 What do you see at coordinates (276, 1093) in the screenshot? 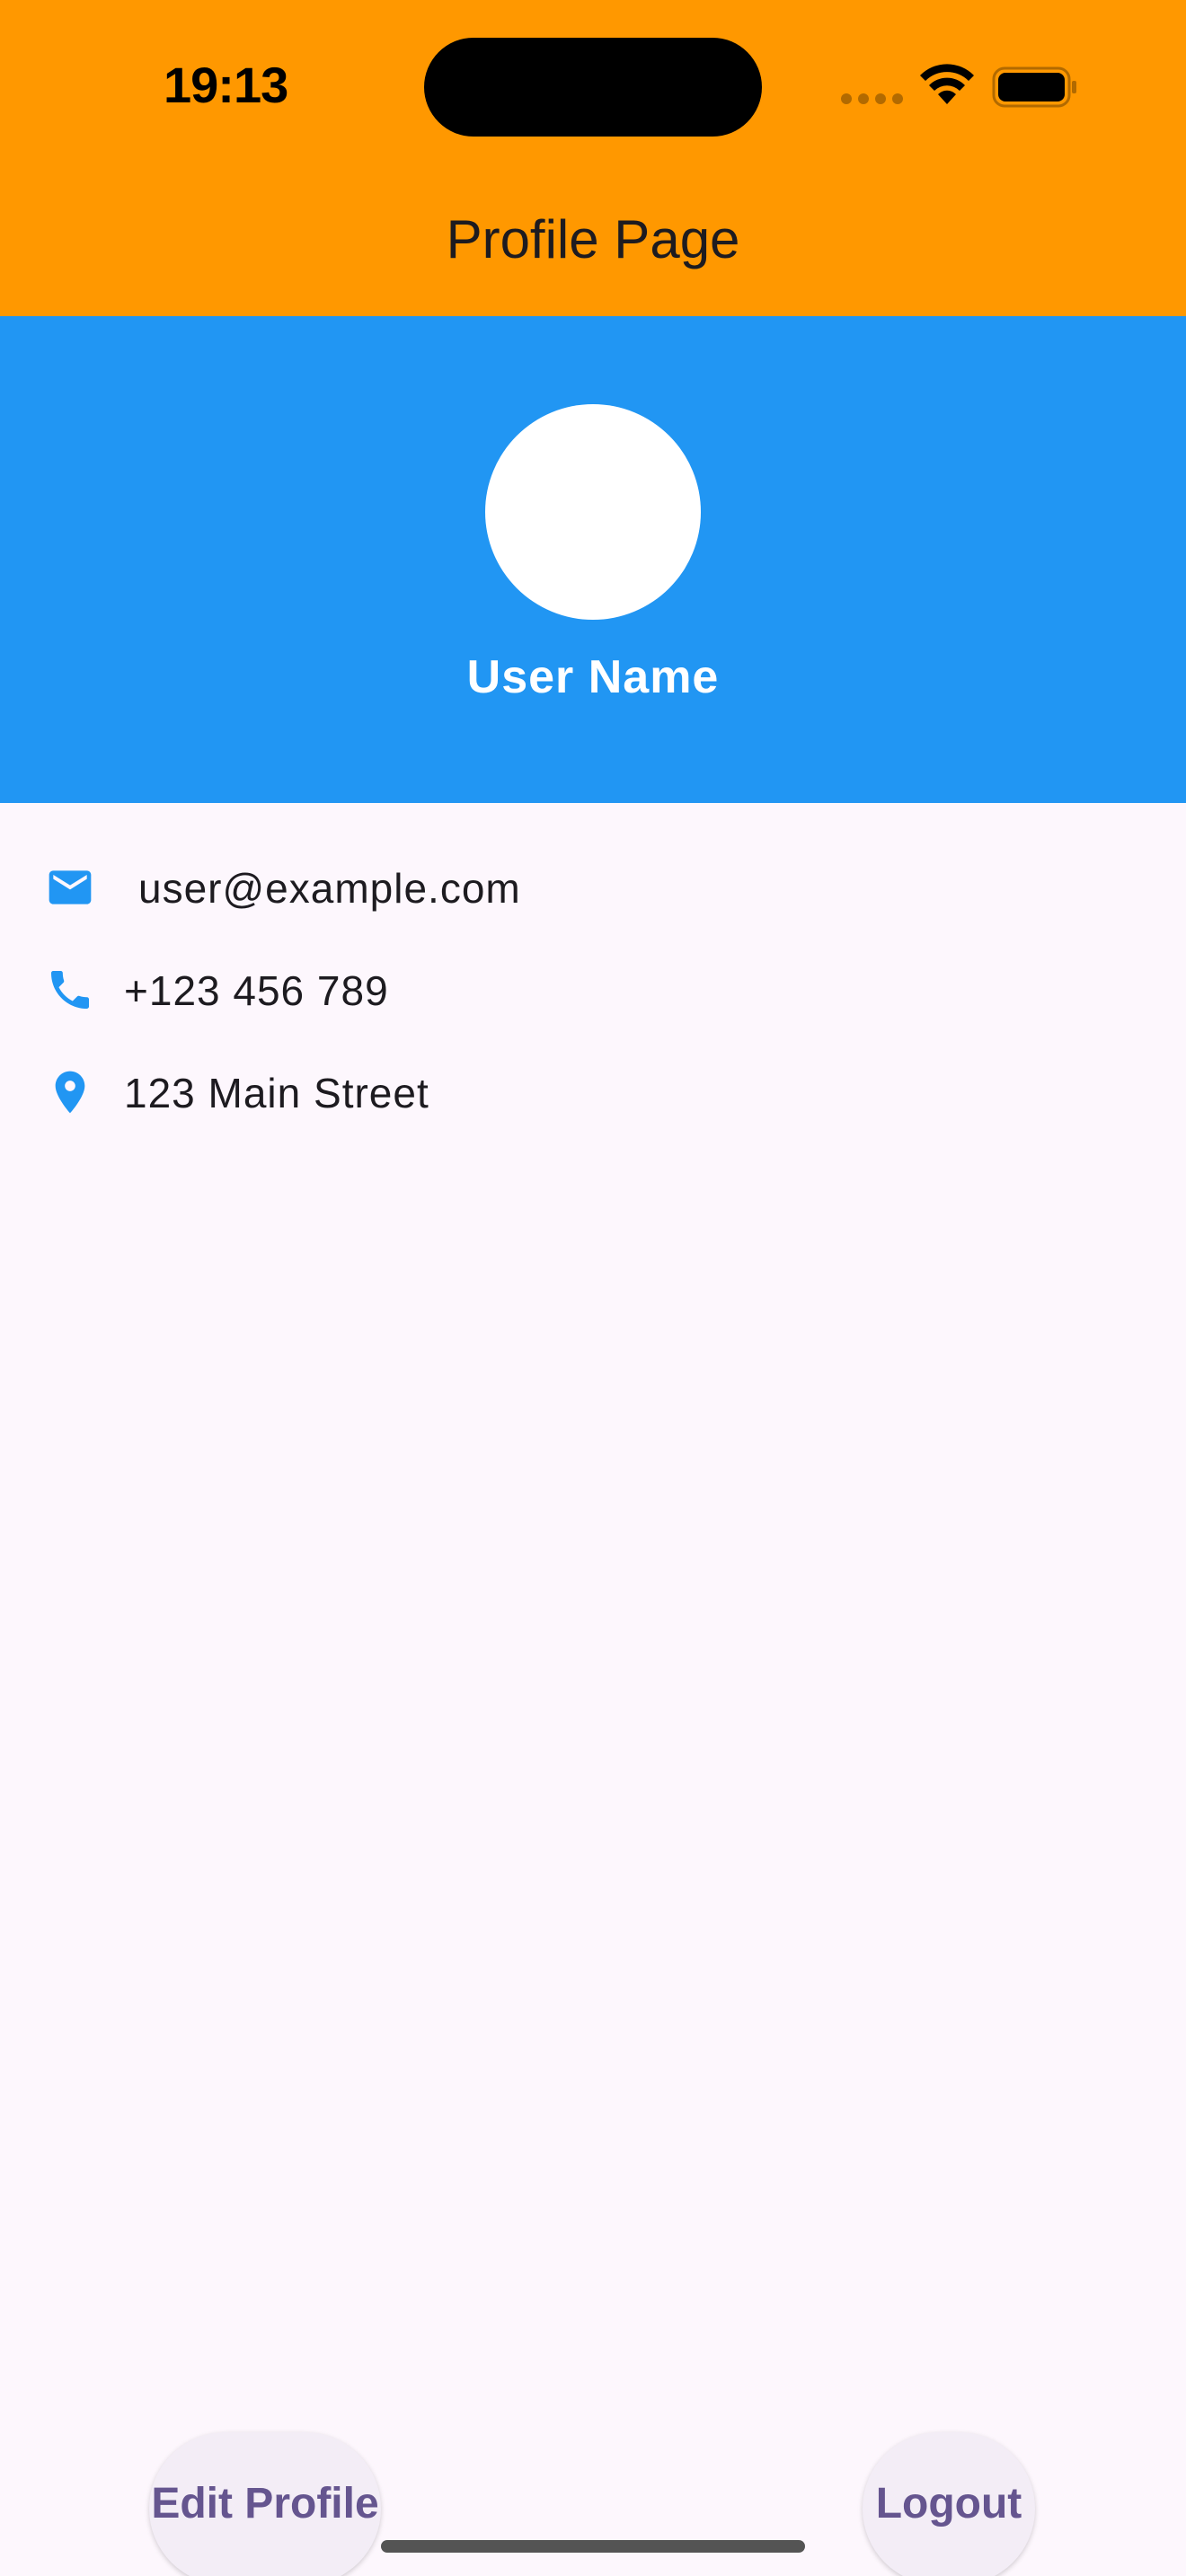
I see `address-text: 123 Main Street` at bounding box center [276, 1093].